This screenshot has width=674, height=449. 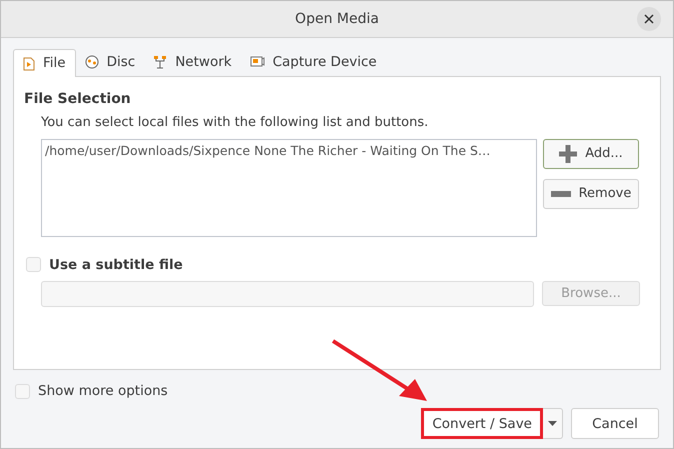 What do you see at coordinates (160, 62) in the screenshot?
I see `network-icon` at bounding box center [160, 62].